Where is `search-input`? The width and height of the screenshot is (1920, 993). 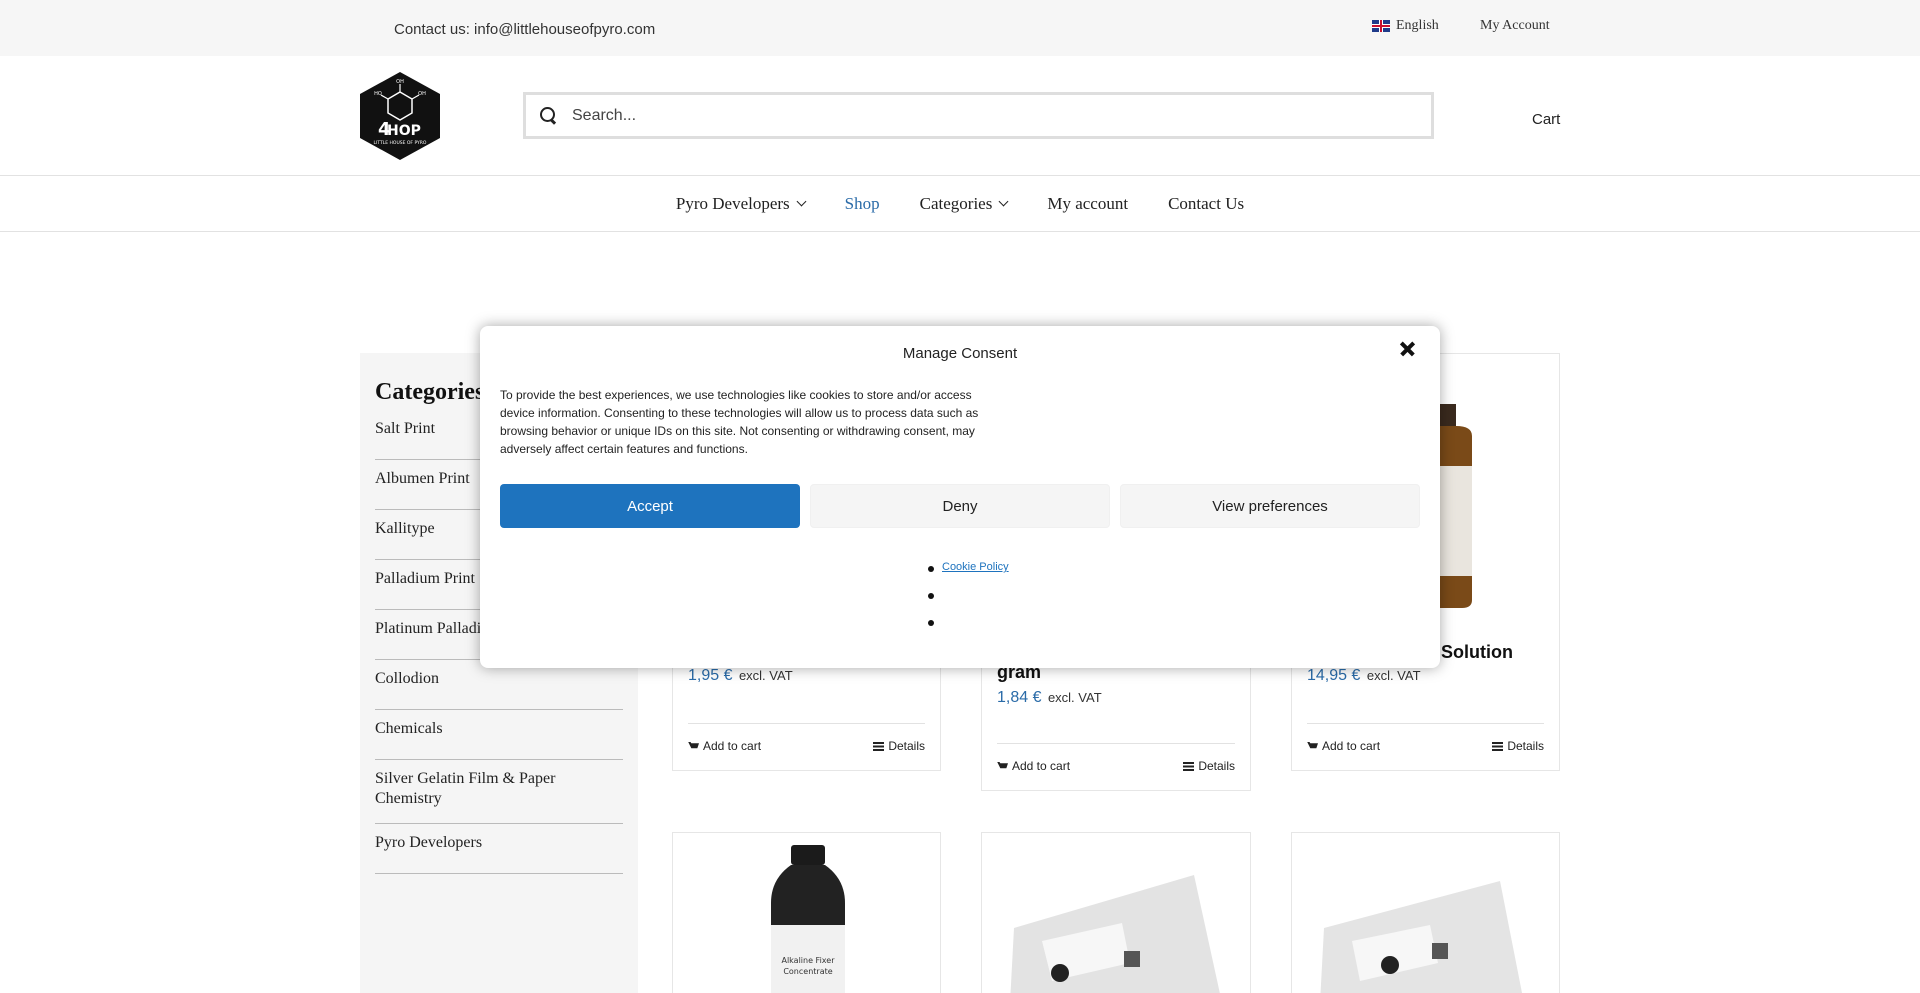
search-input is located at coordinates (982, 115).